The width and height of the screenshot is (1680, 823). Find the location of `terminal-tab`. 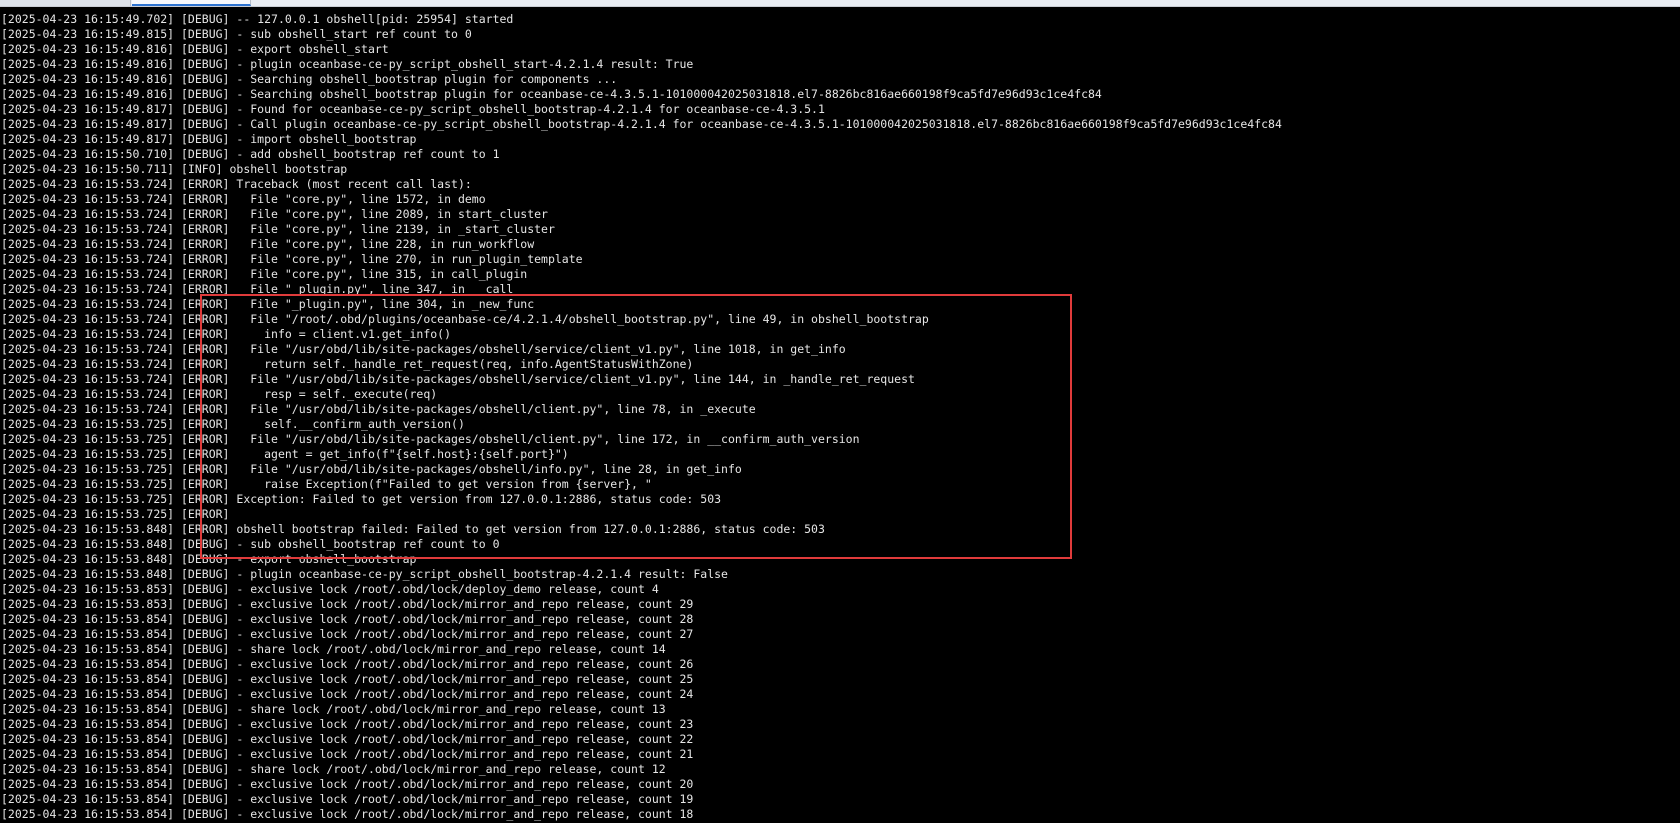

terminal-tab is located at coordinates (65, 3).